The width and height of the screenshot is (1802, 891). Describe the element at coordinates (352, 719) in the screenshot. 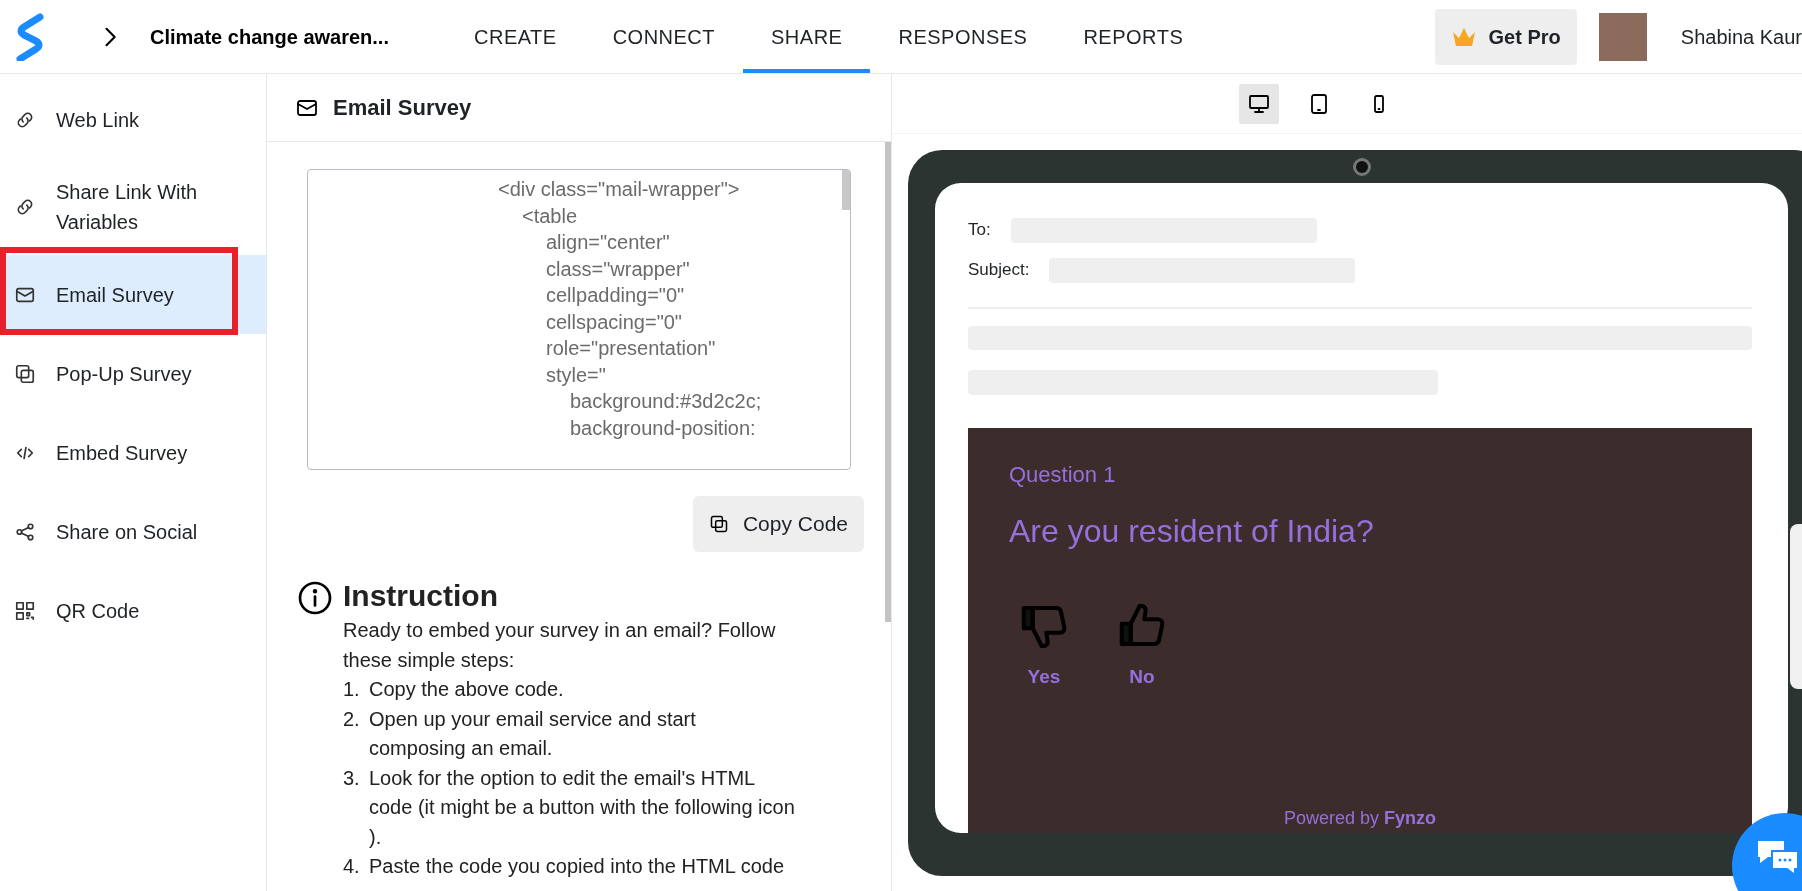

I see `step-number: 2.` at that location.